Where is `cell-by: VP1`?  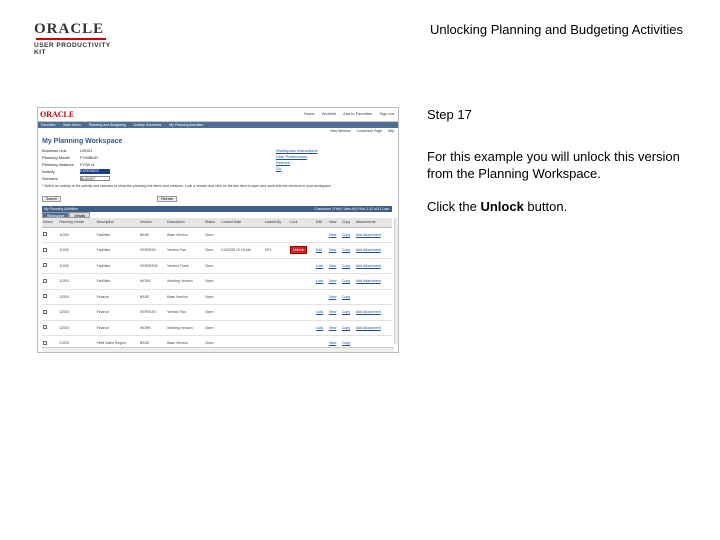
cell-by: VP1 is located at coordinates (276, 250).